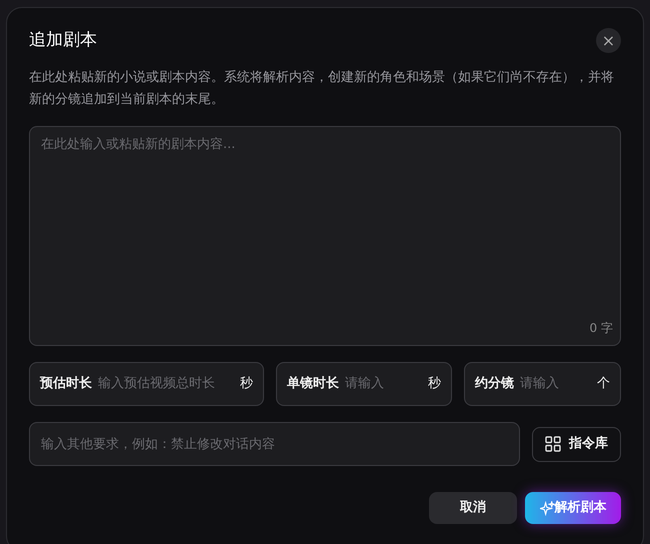  What do you see at coordinates (313, 384) in the screenshot?
I see `field-label: 单镜时长` at bounding box center [313, 384].